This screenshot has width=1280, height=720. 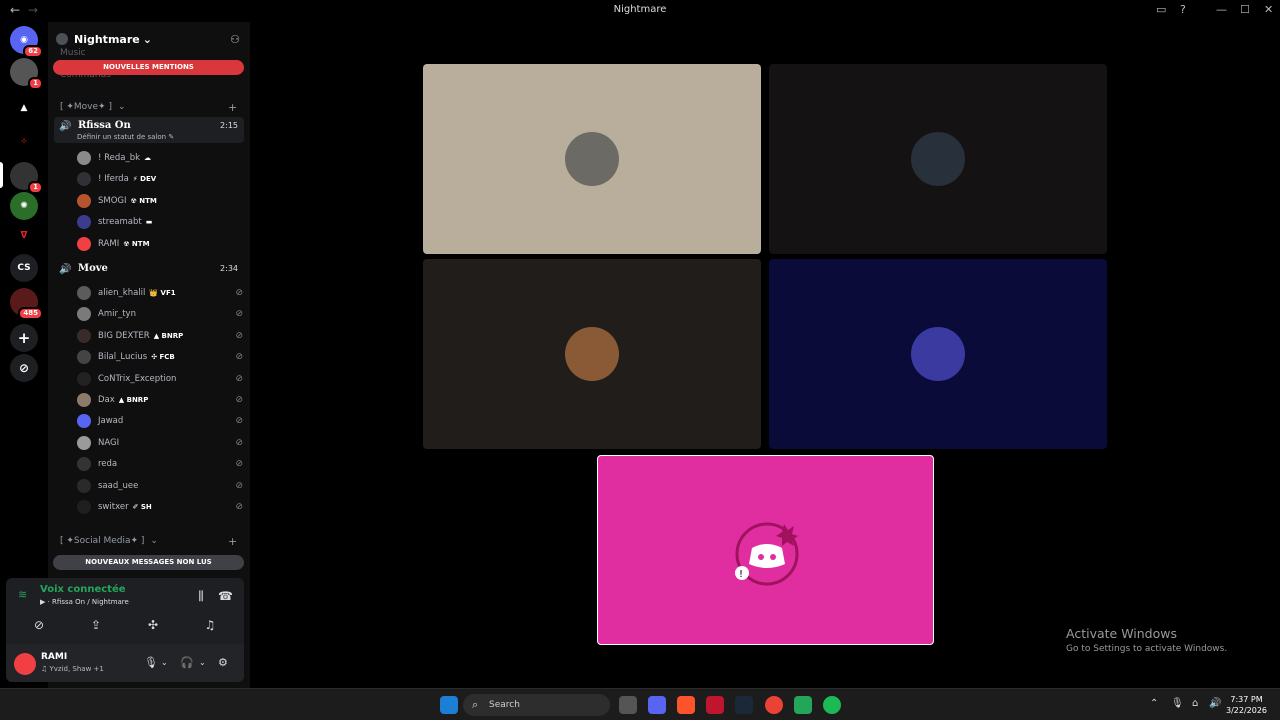 What do you see at coordinates (133, 400) in the screenshot?
I see `member-role-tag: ▲ BNRP` at bounding box center [133, 400].